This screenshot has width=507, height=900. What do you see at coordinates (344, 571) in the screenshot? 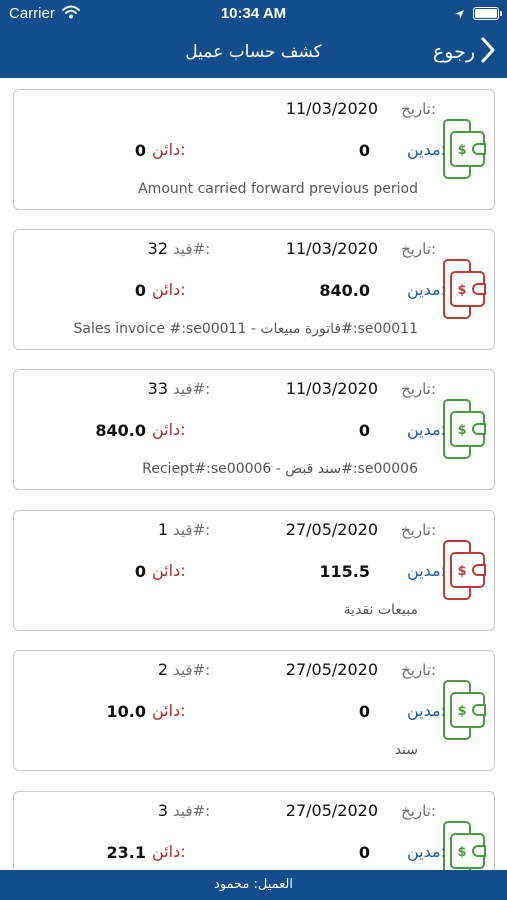
I see `debit-value: 115.5` at bounding box center [344, 571].